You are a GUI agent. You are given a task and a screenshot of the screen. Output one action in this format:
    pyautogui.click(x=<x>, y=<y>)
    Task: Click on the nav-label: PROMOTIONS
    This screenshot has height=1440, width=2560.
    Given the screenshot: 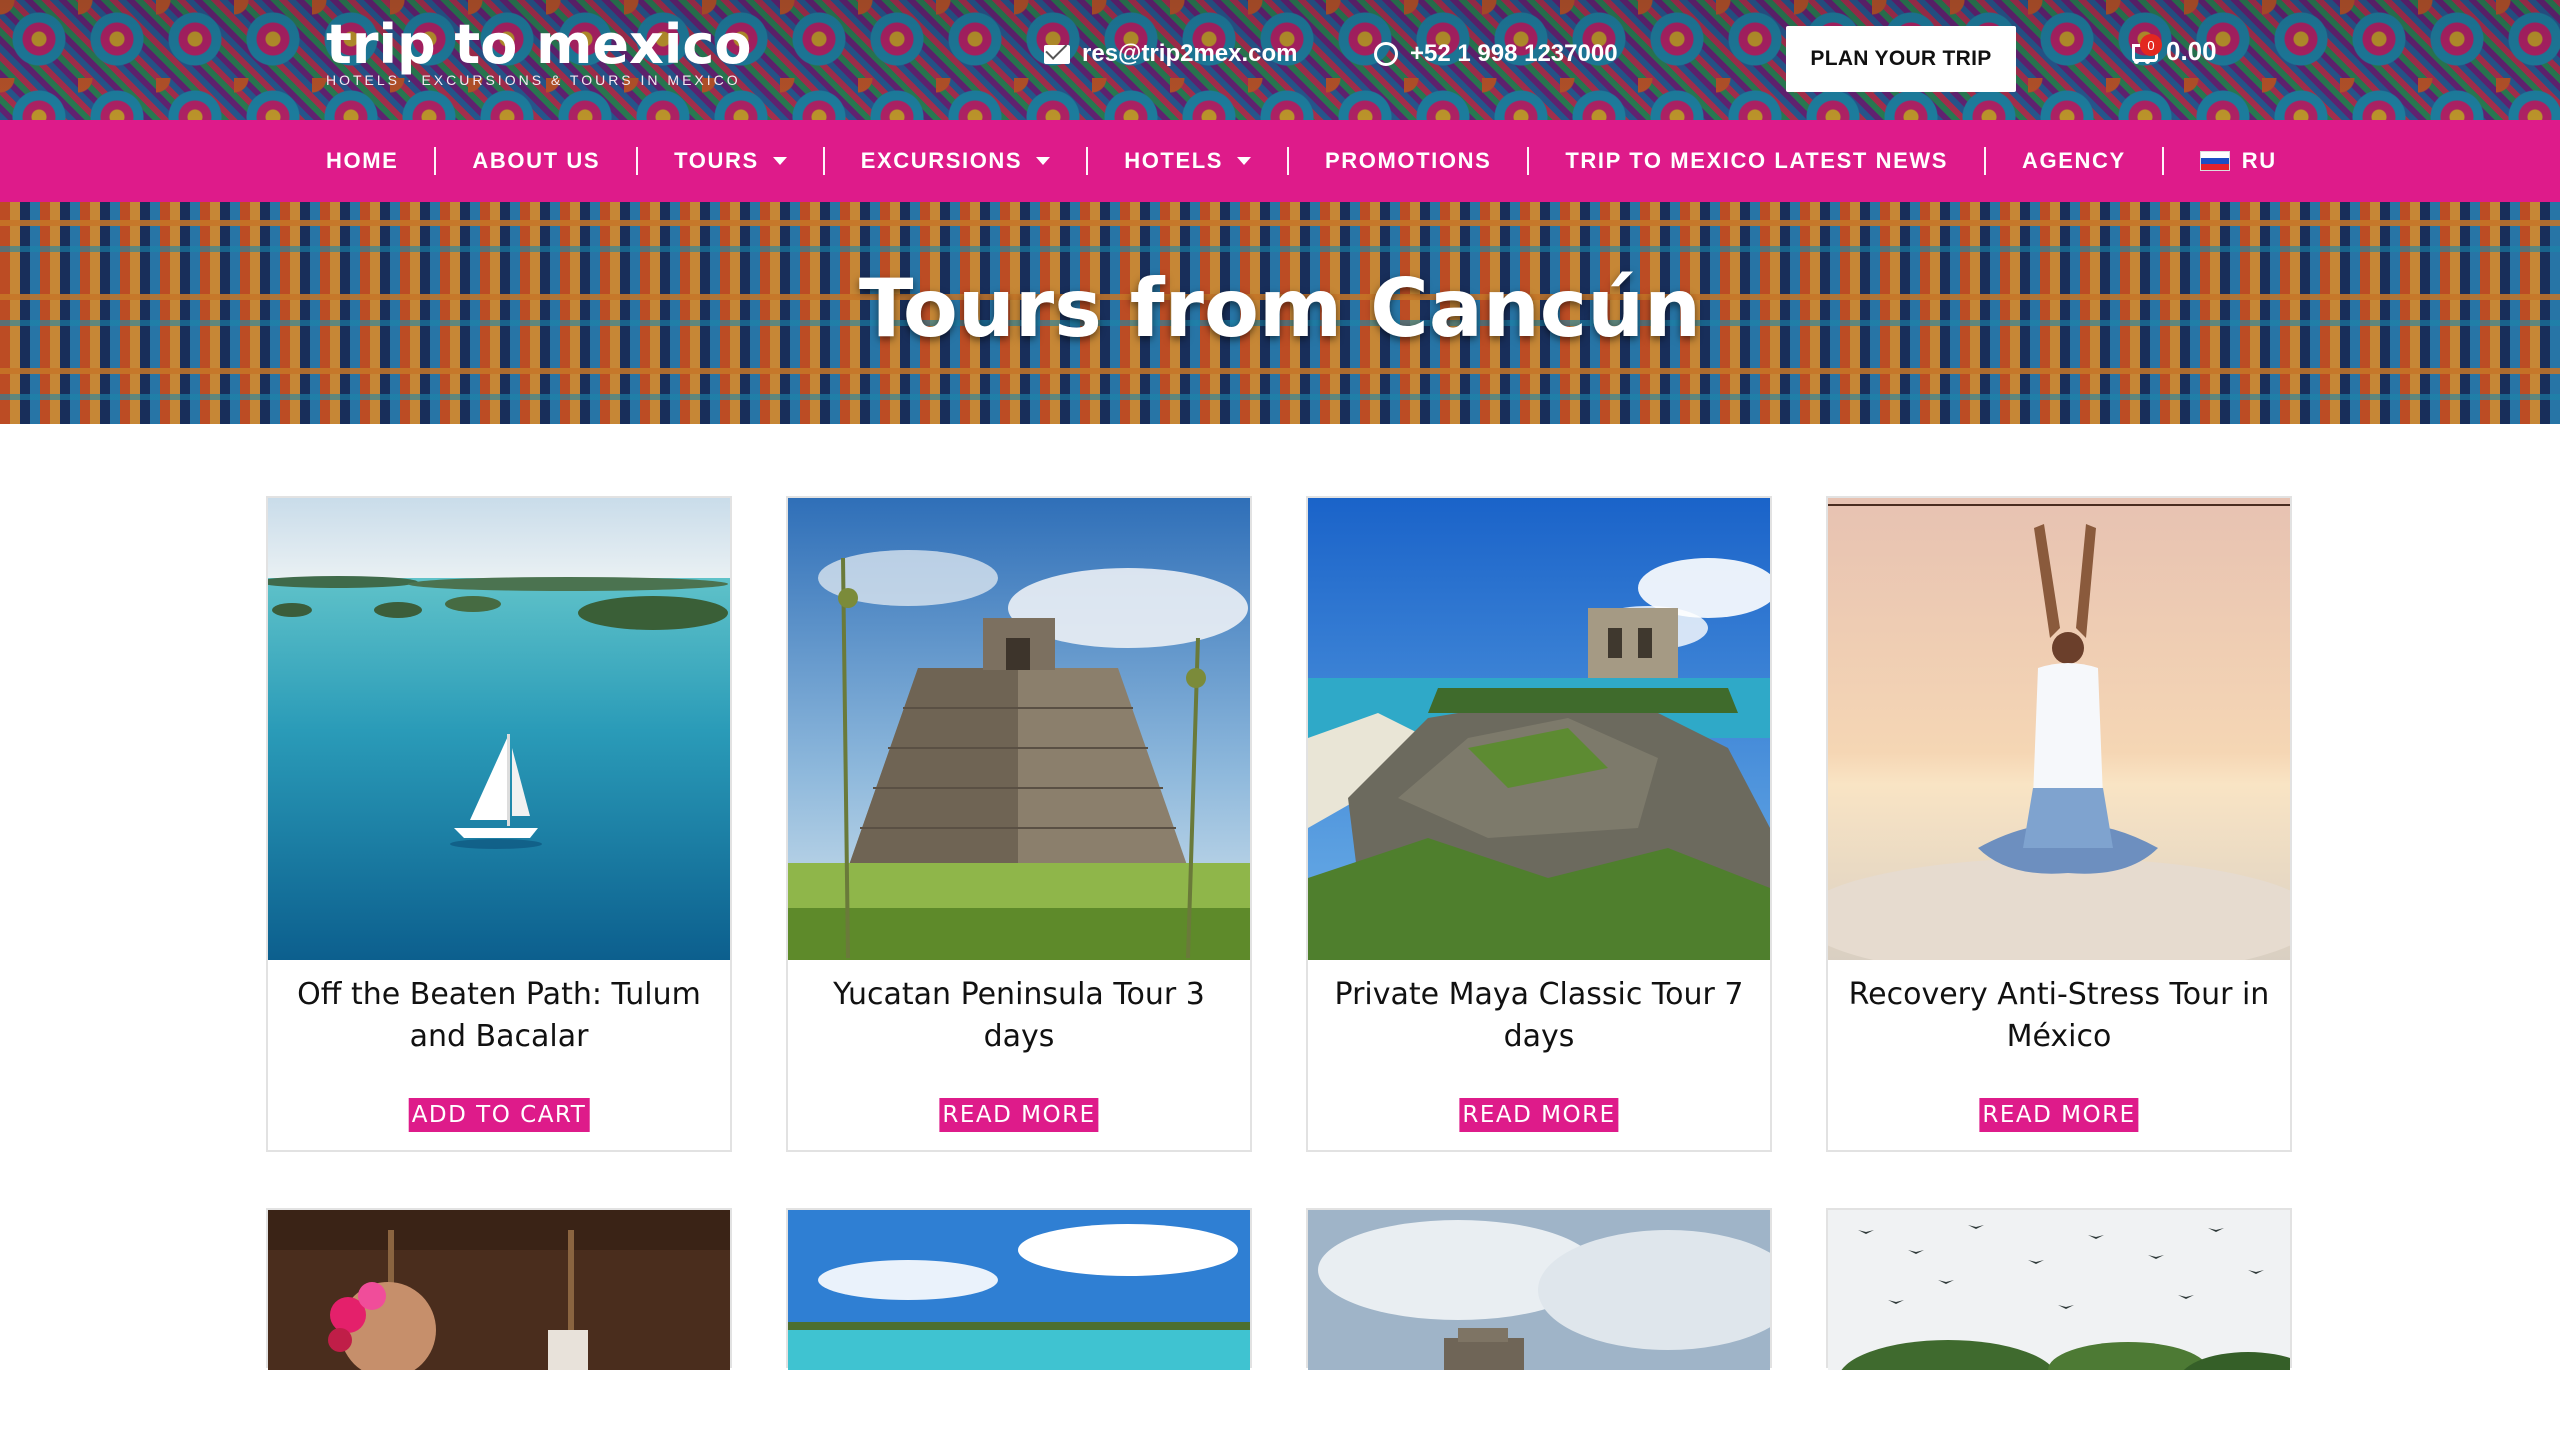 What is the action you would take?
    pyautogui.click(x=1408, y=160)
    